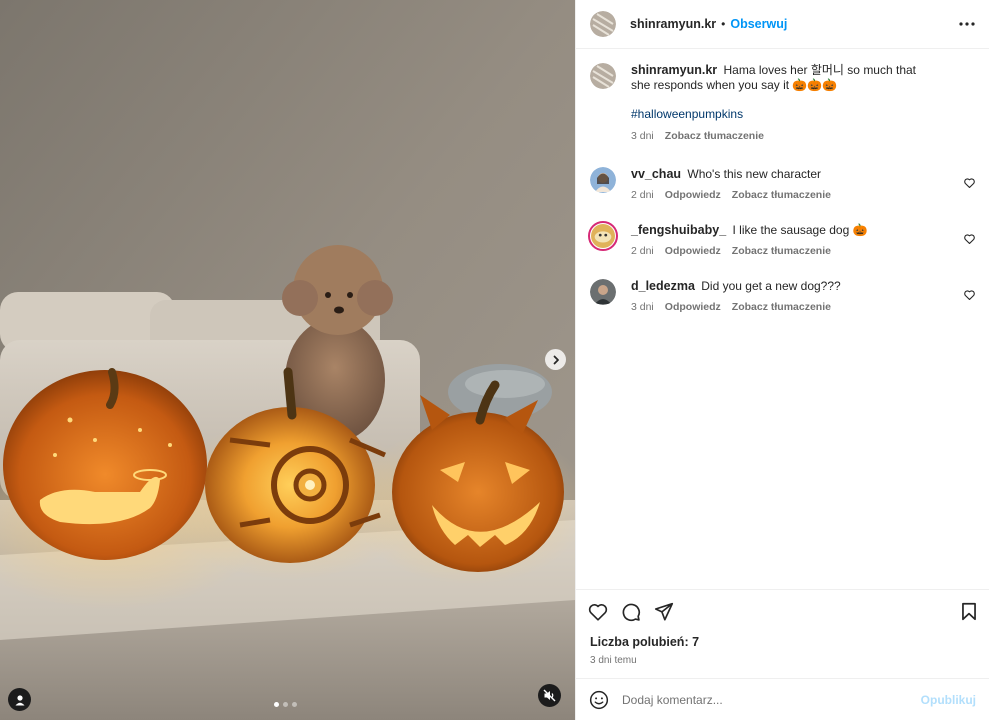 This screenshot has width=989, height=720. I want to click on carousel-indicator, so click(285, 704).